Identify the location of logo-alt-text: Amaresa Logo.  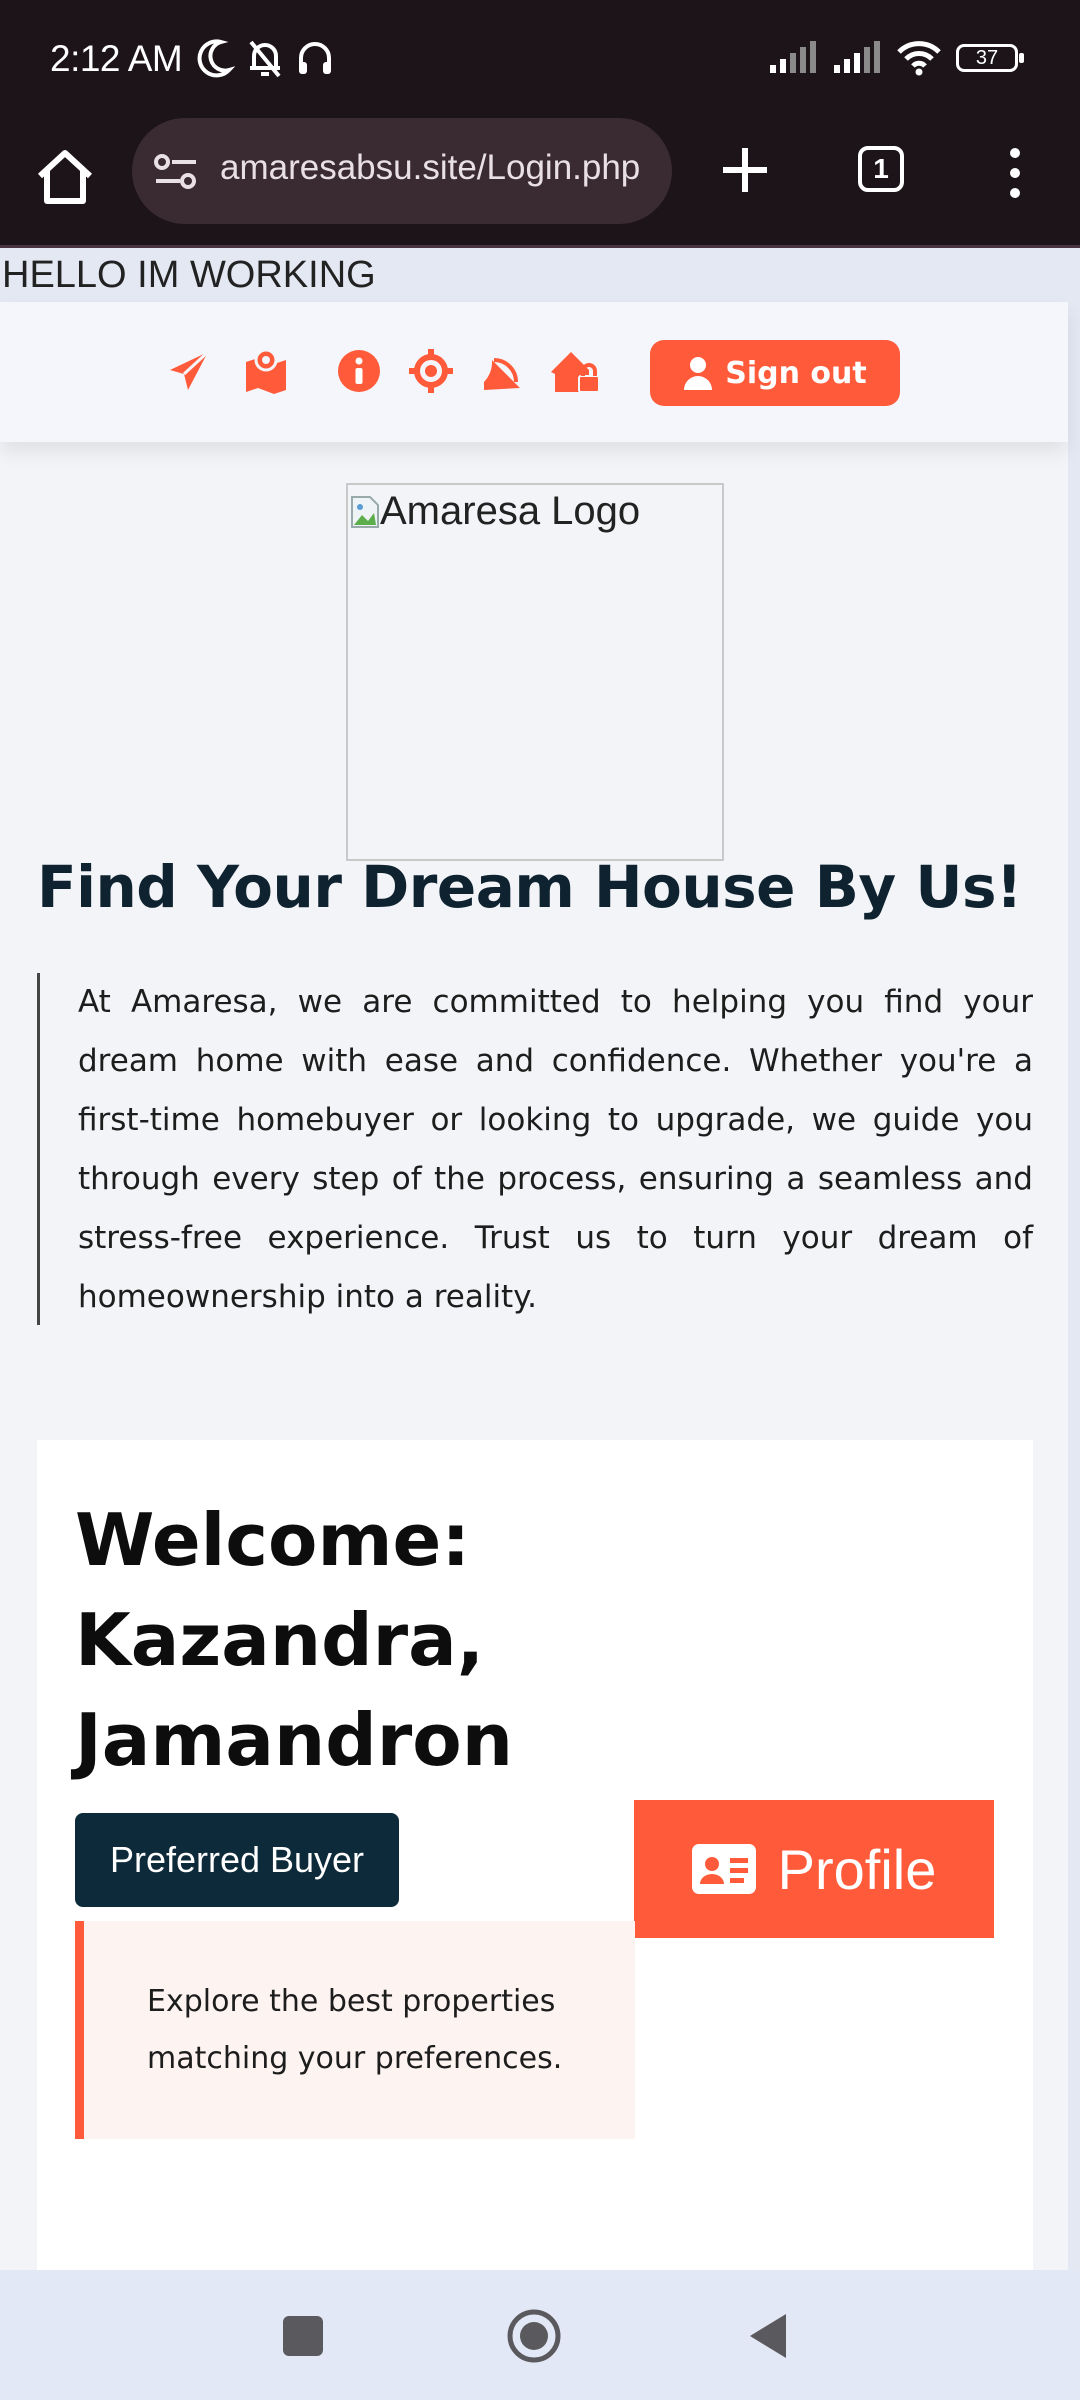
(510, 511).